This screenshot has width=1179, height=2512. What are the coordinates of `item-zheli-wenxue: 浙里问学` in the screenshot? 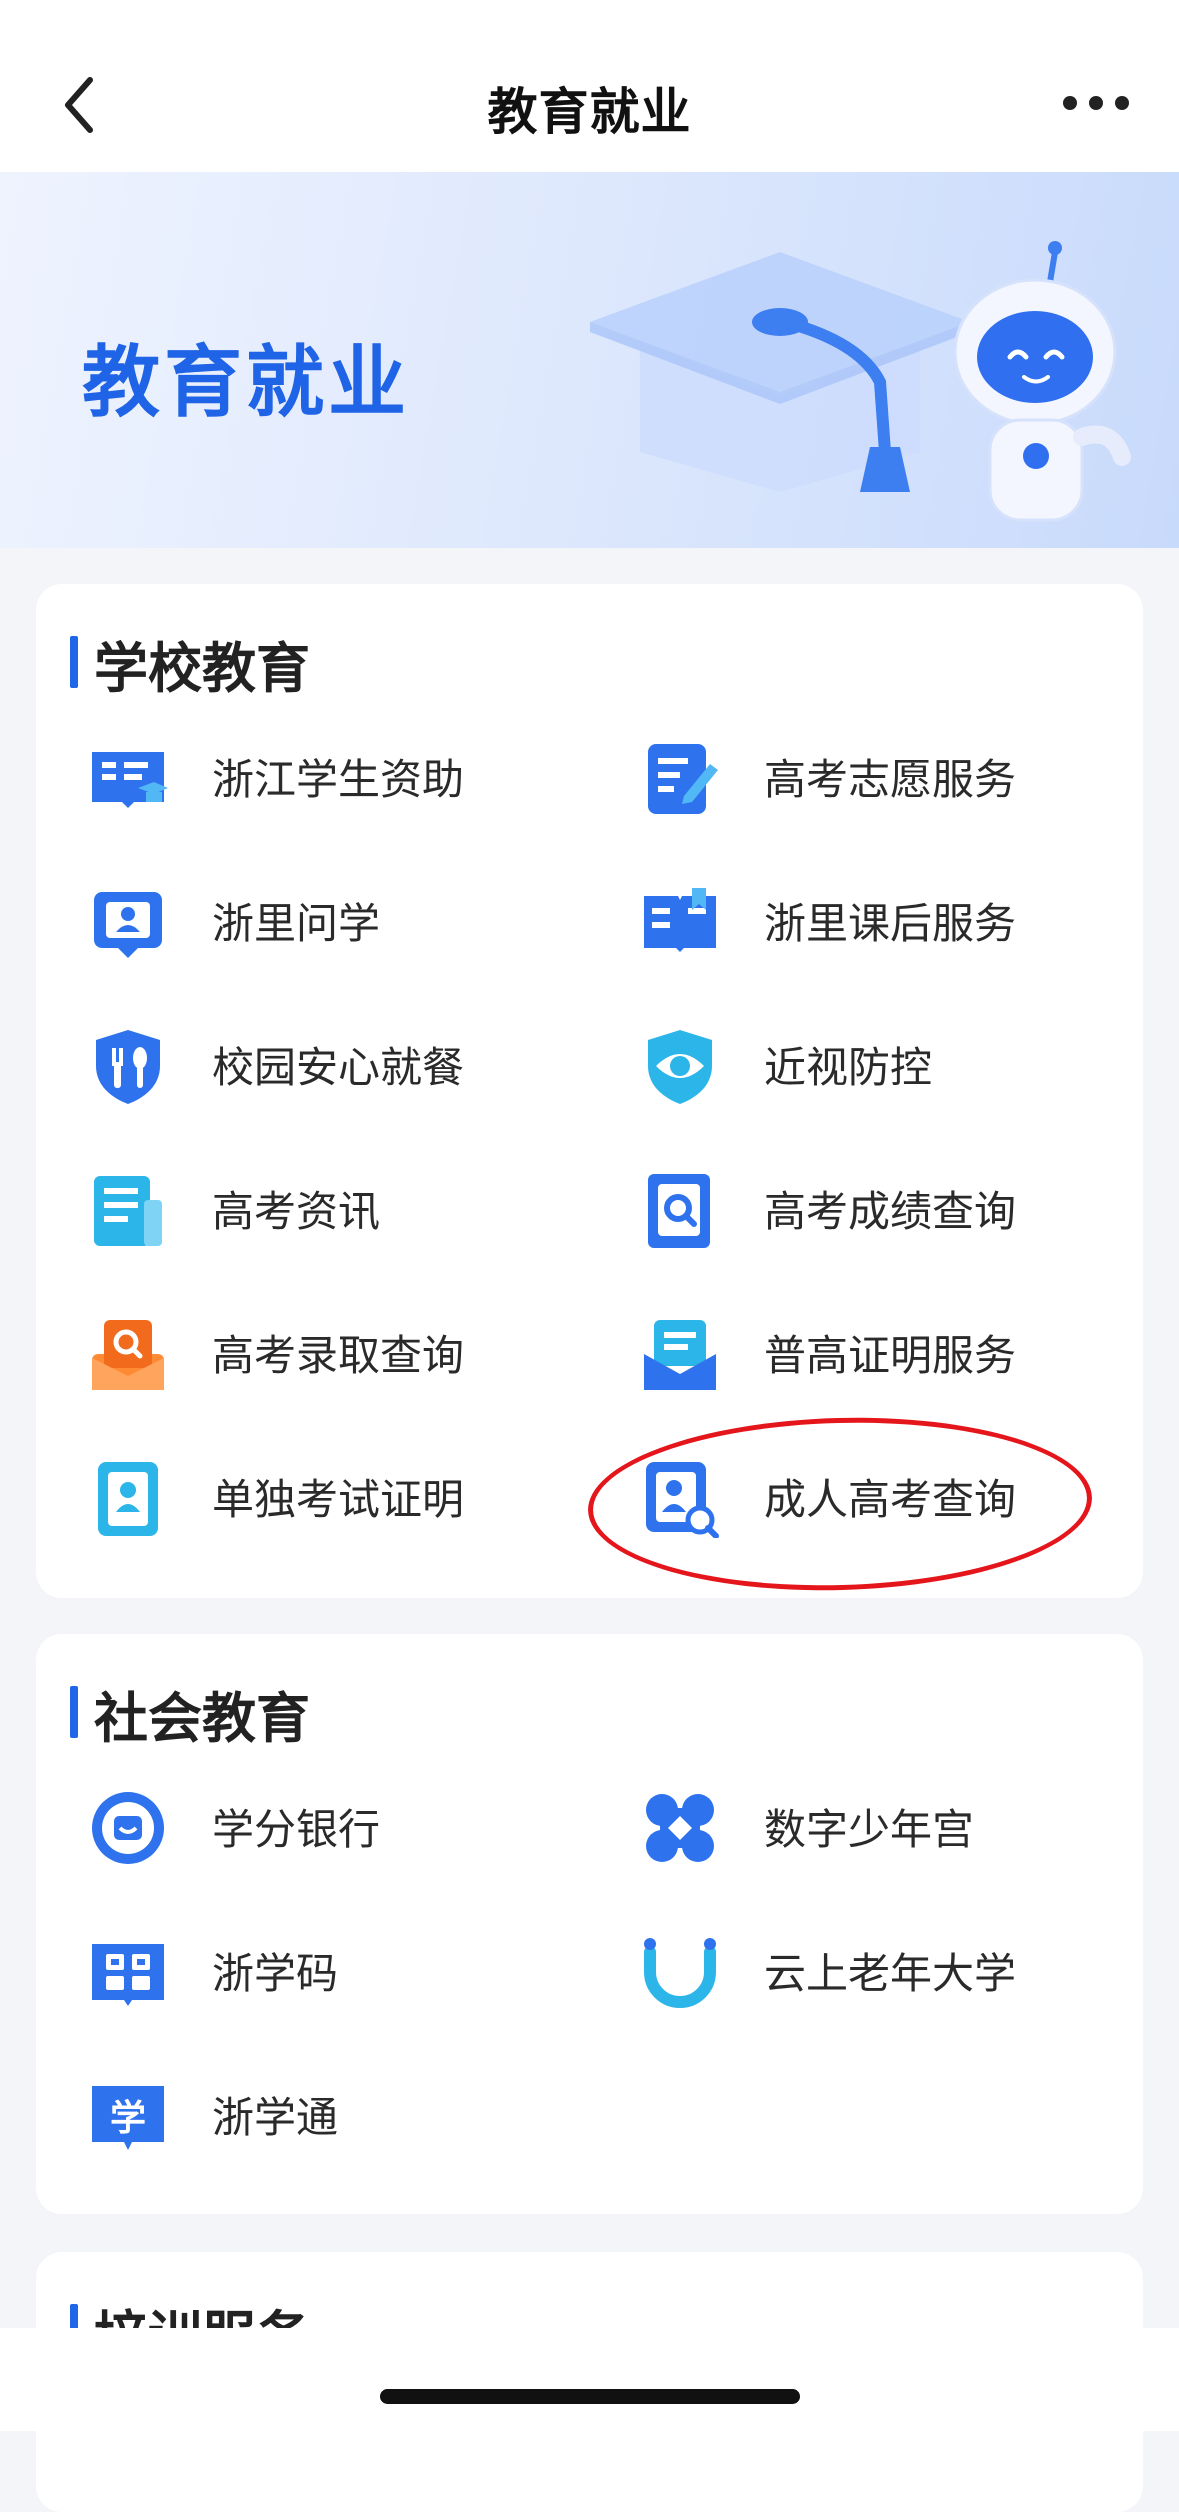 It's located at (348, 916).